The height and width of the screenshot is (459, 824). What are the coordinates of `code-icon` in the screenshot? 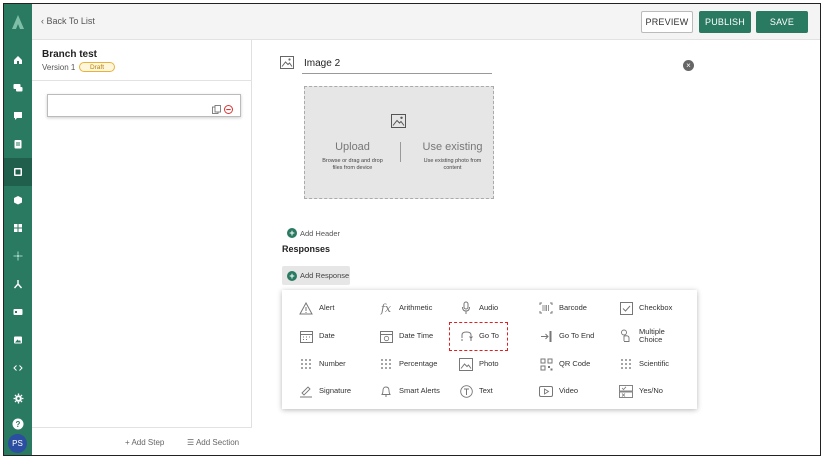 It's located at (18, 368).